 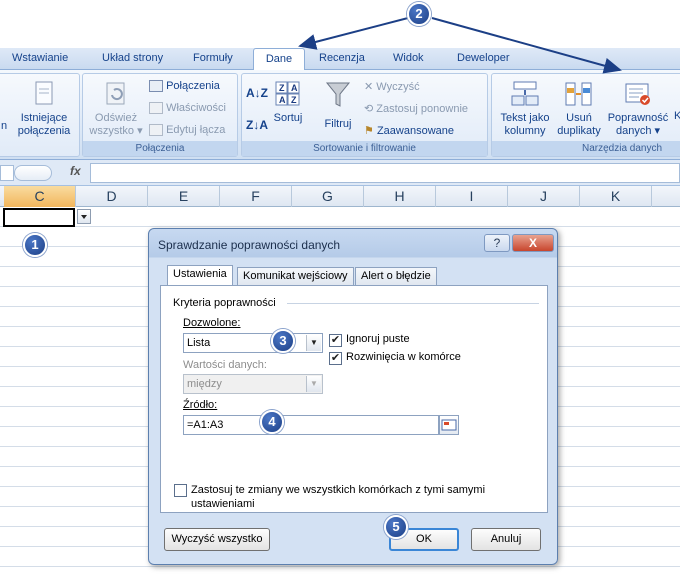 I want to click on callout-badge-5: 5, so click(x=396, y=527).